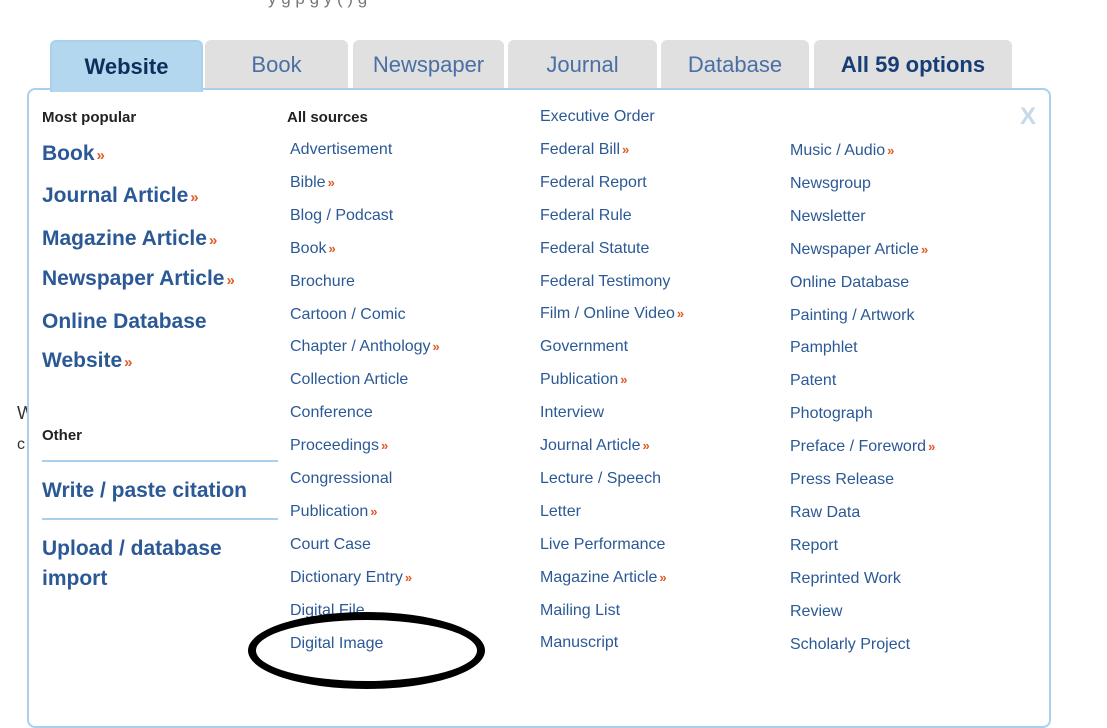 This screenshot has height=728, width=1107. Describe the element at coordinates (276, 64) in the screenshot. I see `tab-book: Book` at that location.